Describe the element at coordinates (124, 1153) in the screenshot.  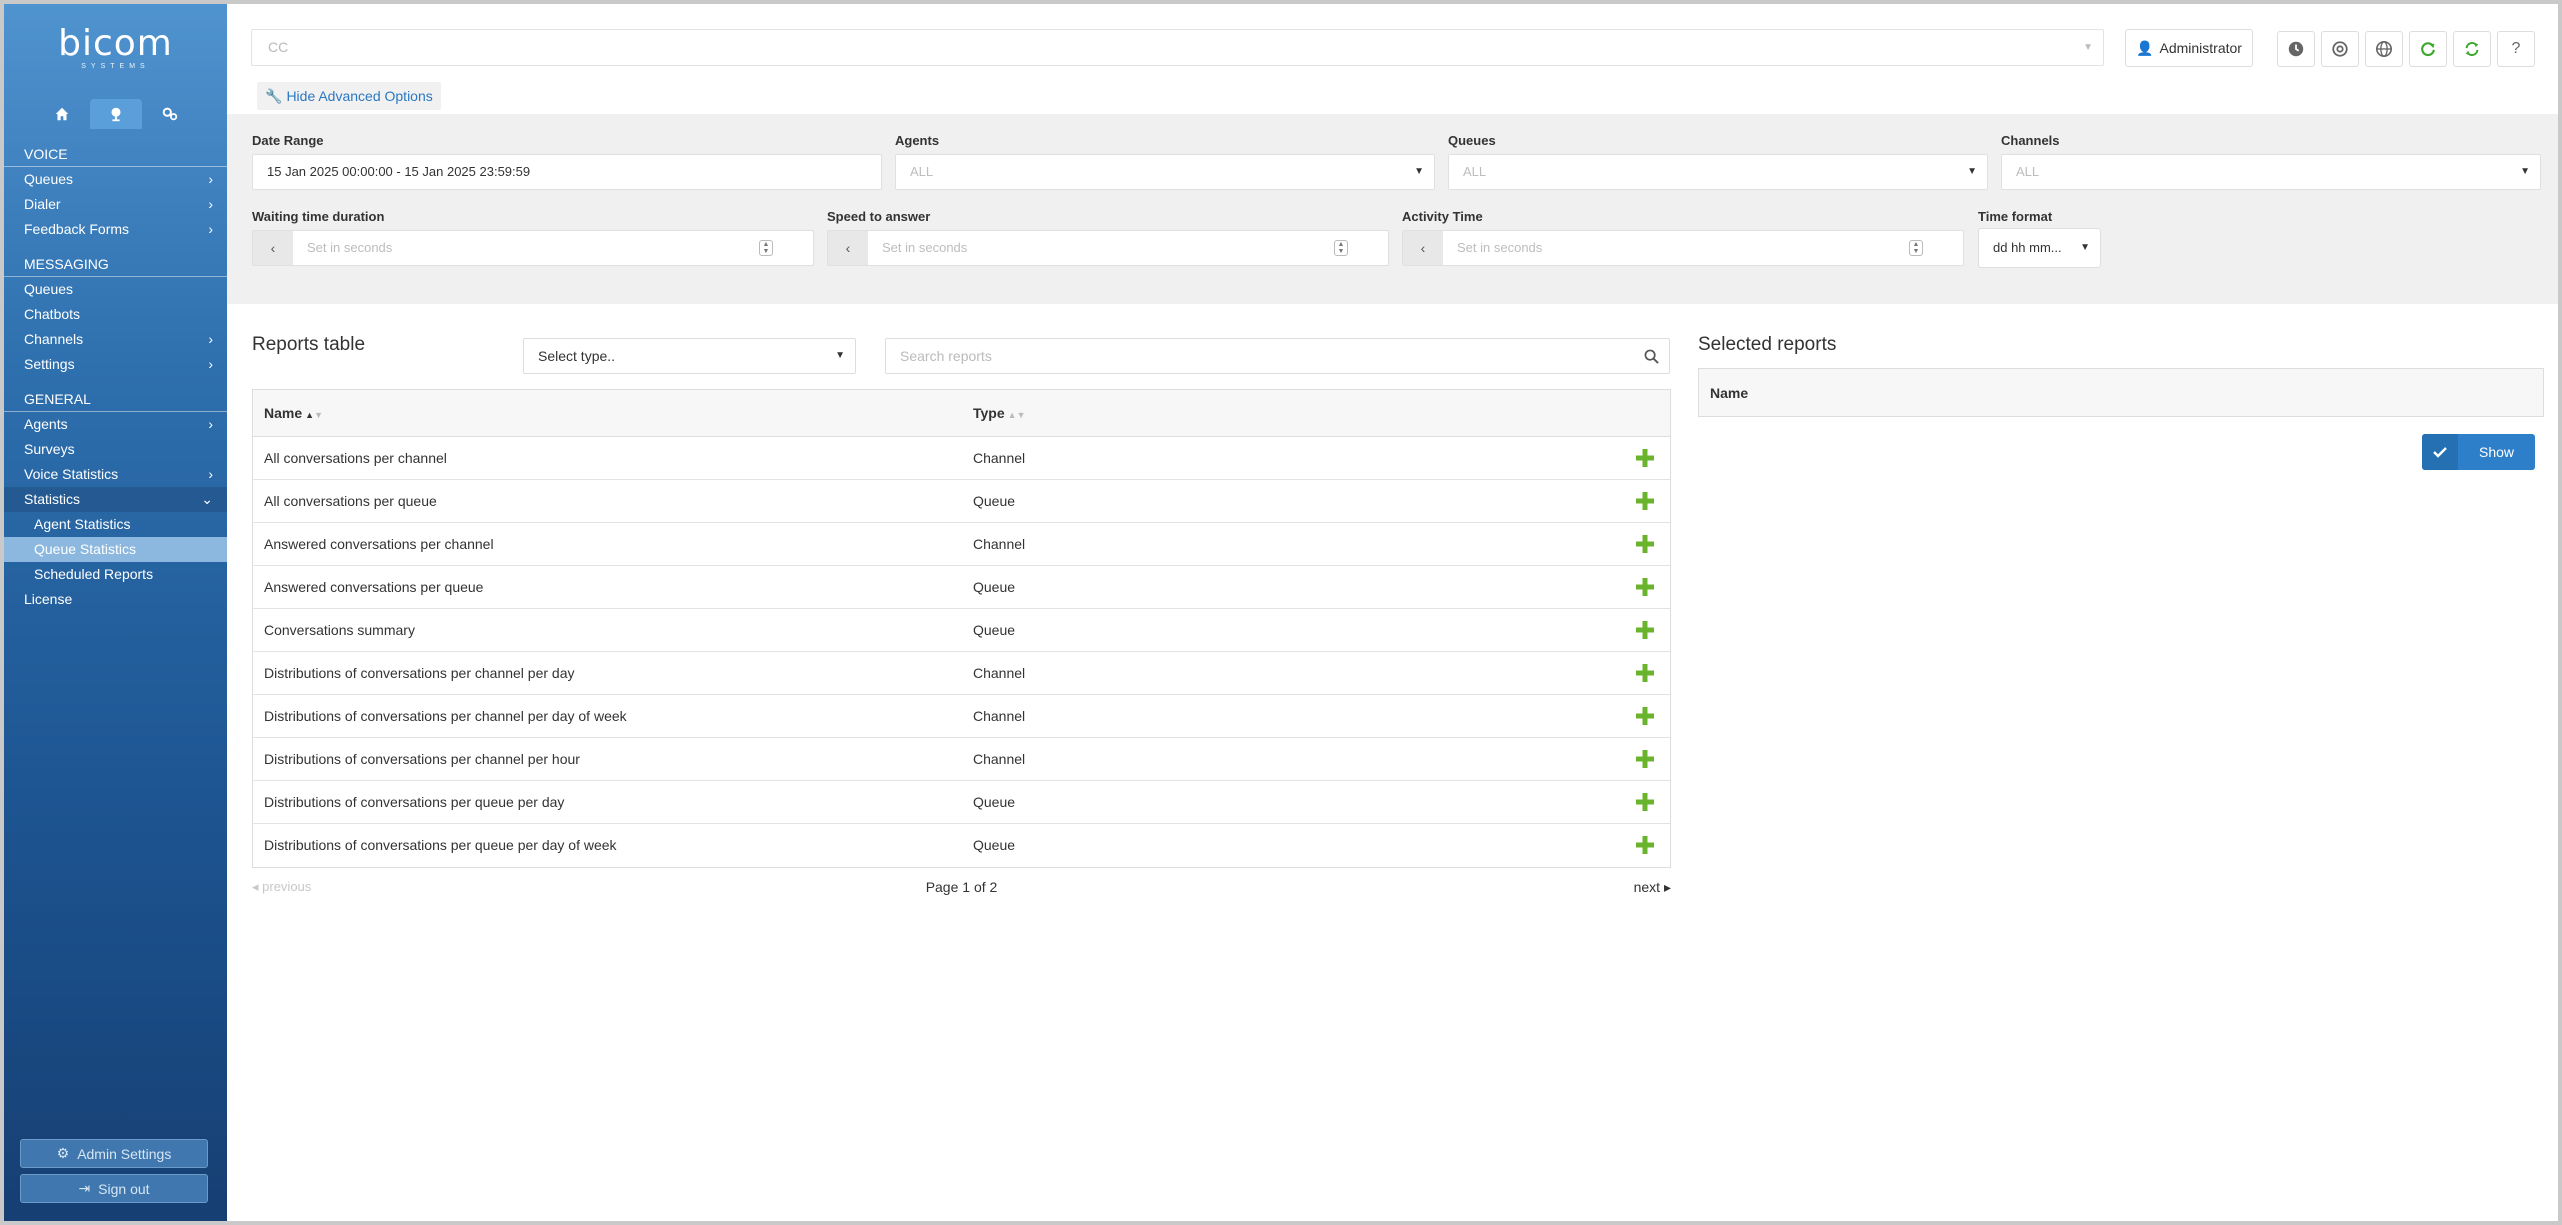
I see `admin-settings-label: Admin Settings` at that location.